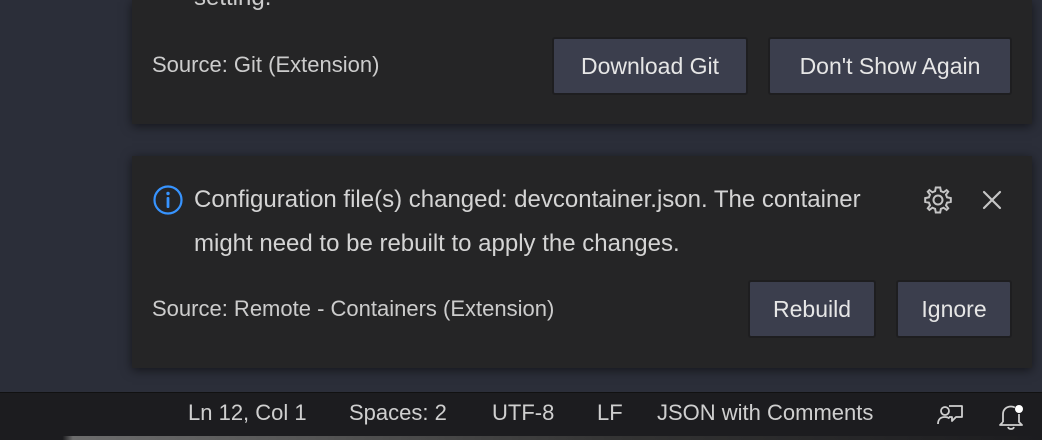  What do you see at coordinates (812, 309) in the screenshot?
I see `rebuild-button: Rebuild` at bounding box center [812, 309].